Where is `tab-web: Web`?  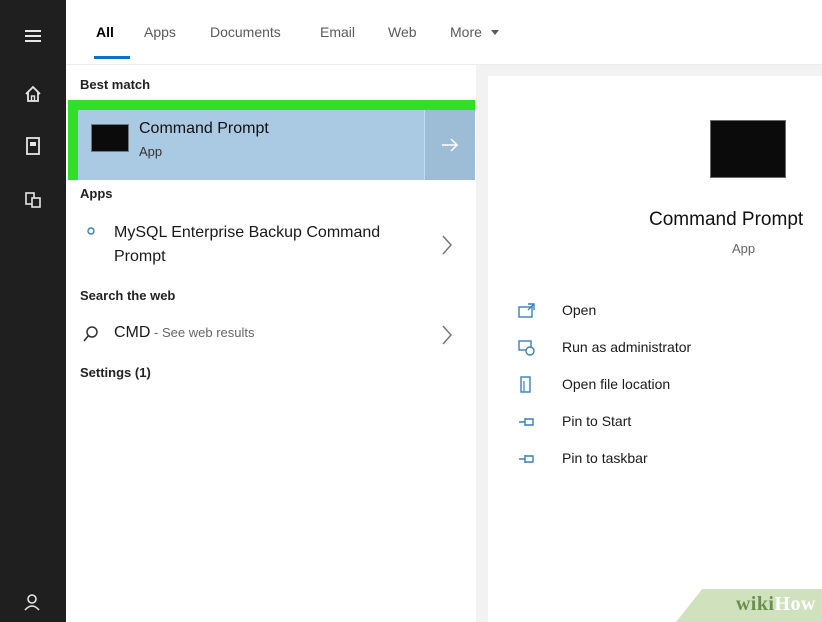
tab-web: Web is located at coordinates (402, 32).